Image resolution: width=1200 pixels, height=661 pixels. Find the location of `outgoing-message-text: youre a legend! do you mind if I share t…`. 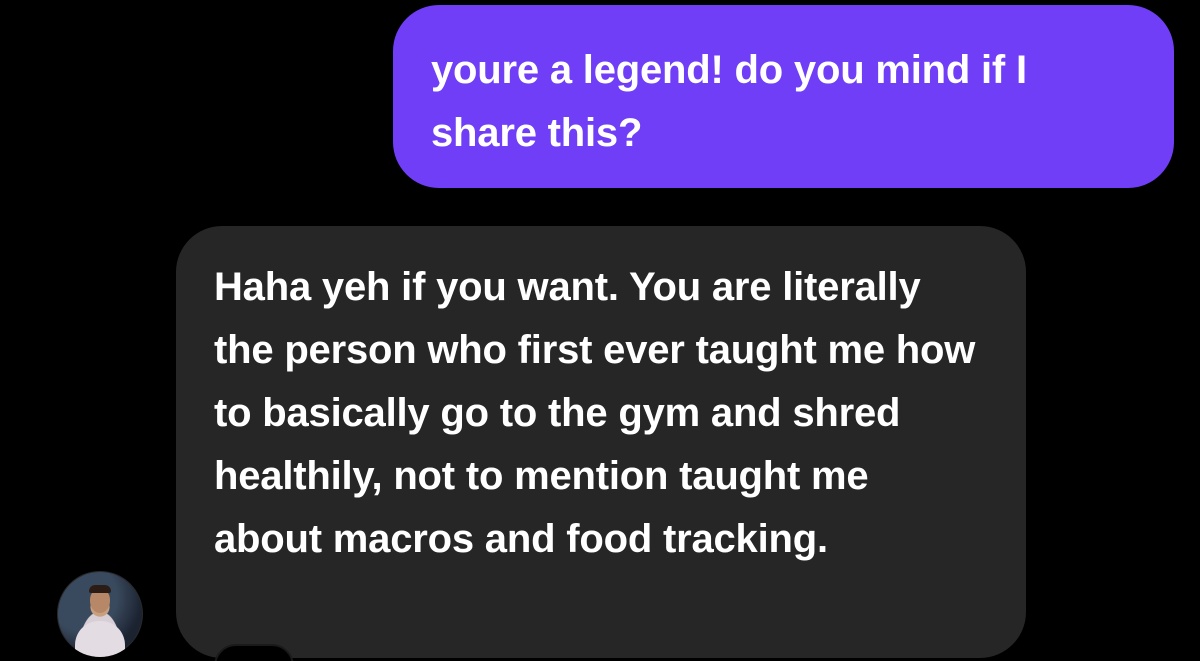

outgoing-message-text: youre a legend! do you mind if I share t… is located at coordinates (729, 101).